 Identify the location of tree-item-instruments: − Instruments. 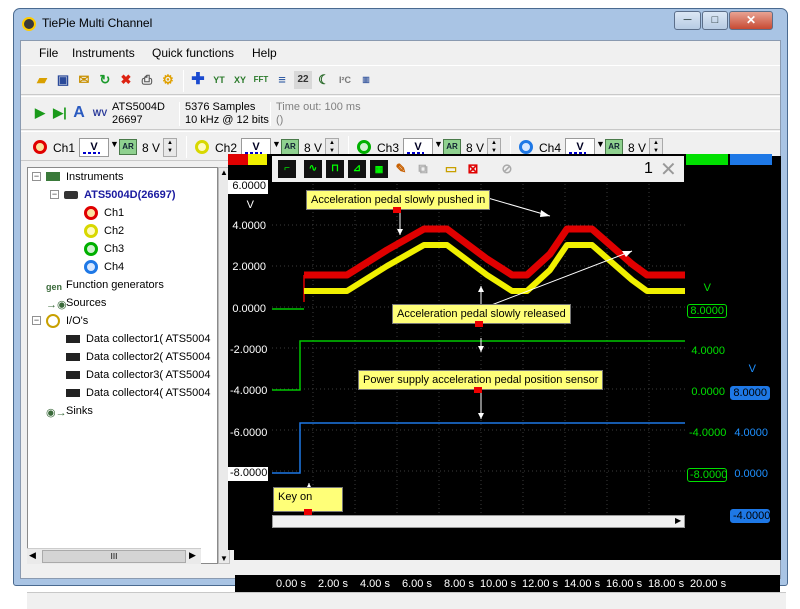
(122, 177).